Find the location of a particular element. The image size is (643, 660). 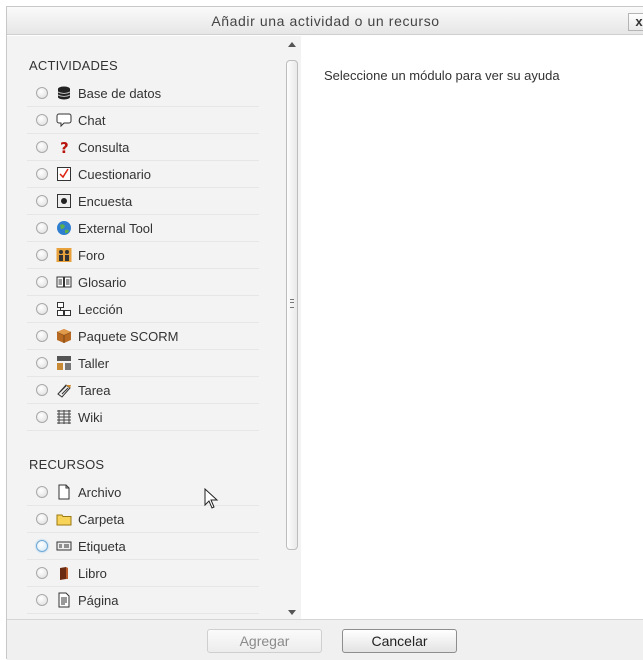

forum-icon is located at coordinates (64, 255).